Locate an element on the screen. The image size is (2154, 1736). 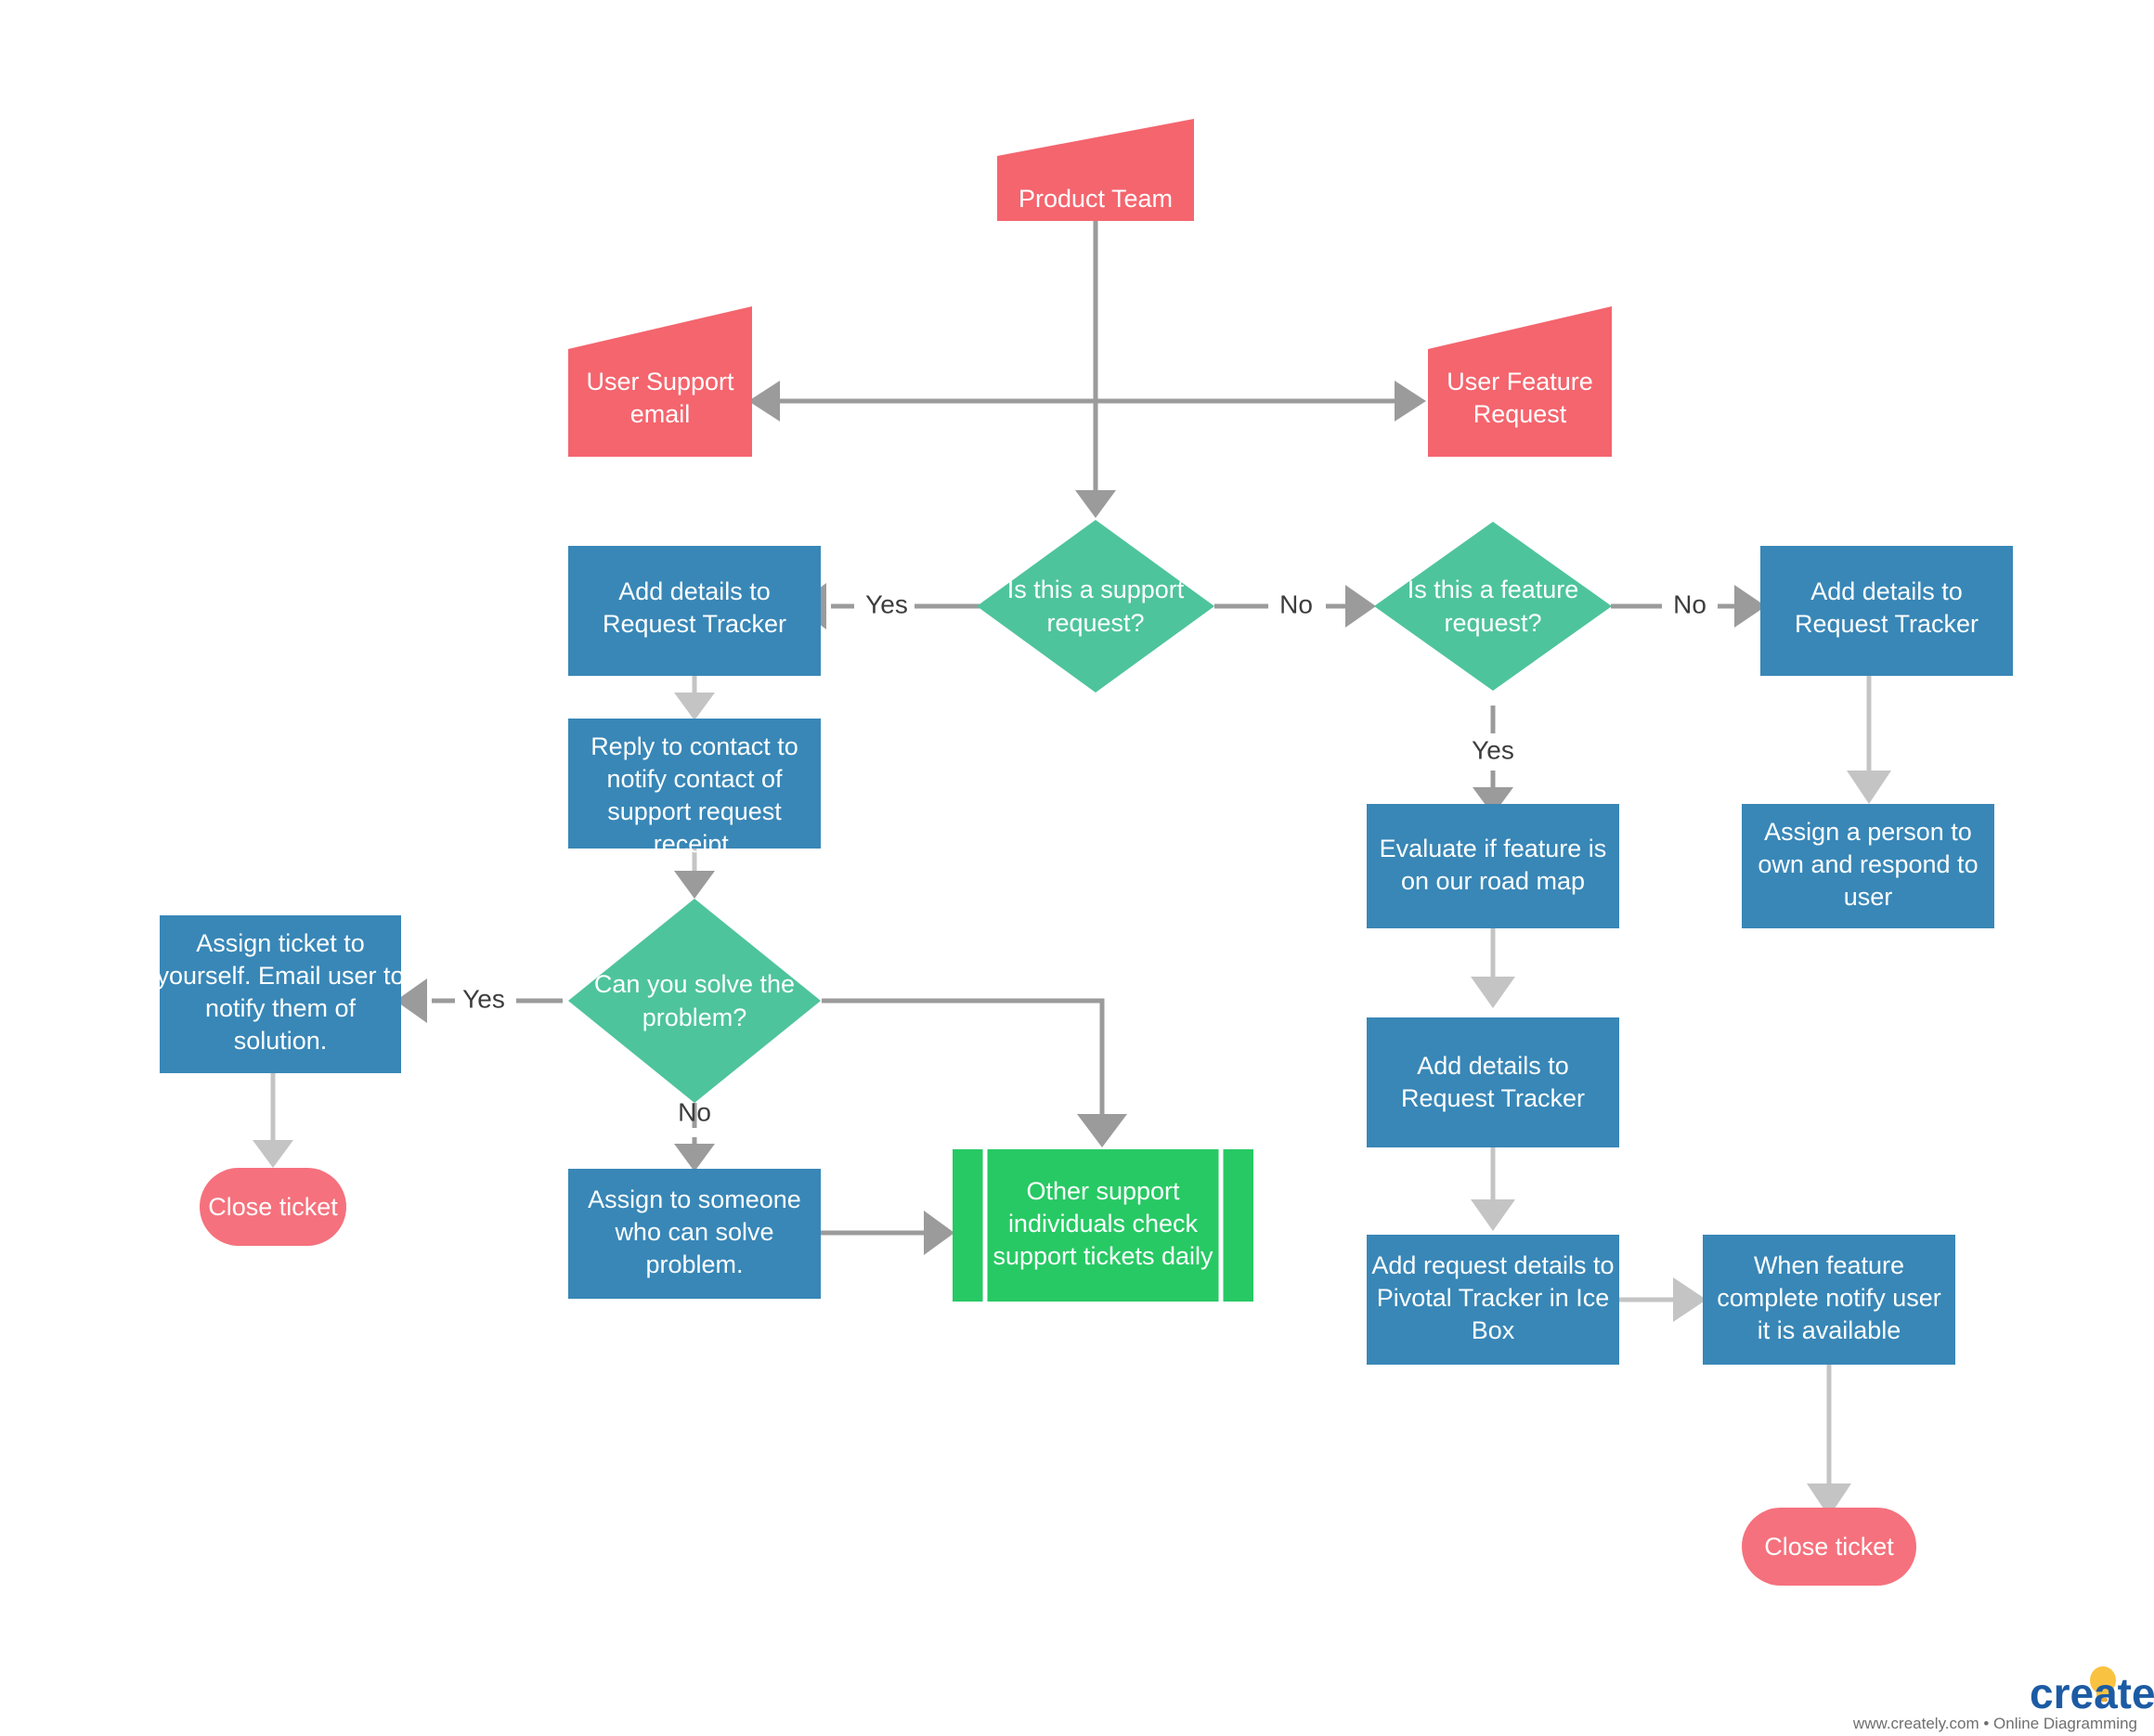
notify-user-line2: complete notify user is located at coordinates (1829, 1298).